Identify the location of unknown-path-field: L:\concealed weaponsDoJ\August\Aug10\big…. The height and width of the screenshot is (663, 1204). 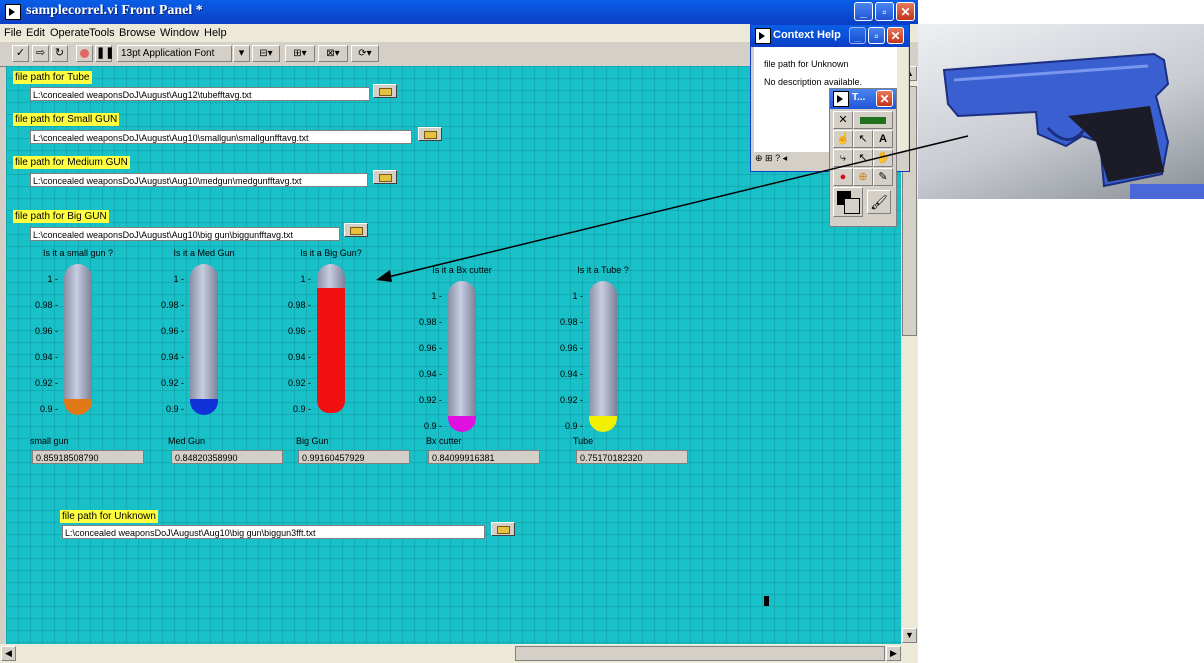
(273, 532).